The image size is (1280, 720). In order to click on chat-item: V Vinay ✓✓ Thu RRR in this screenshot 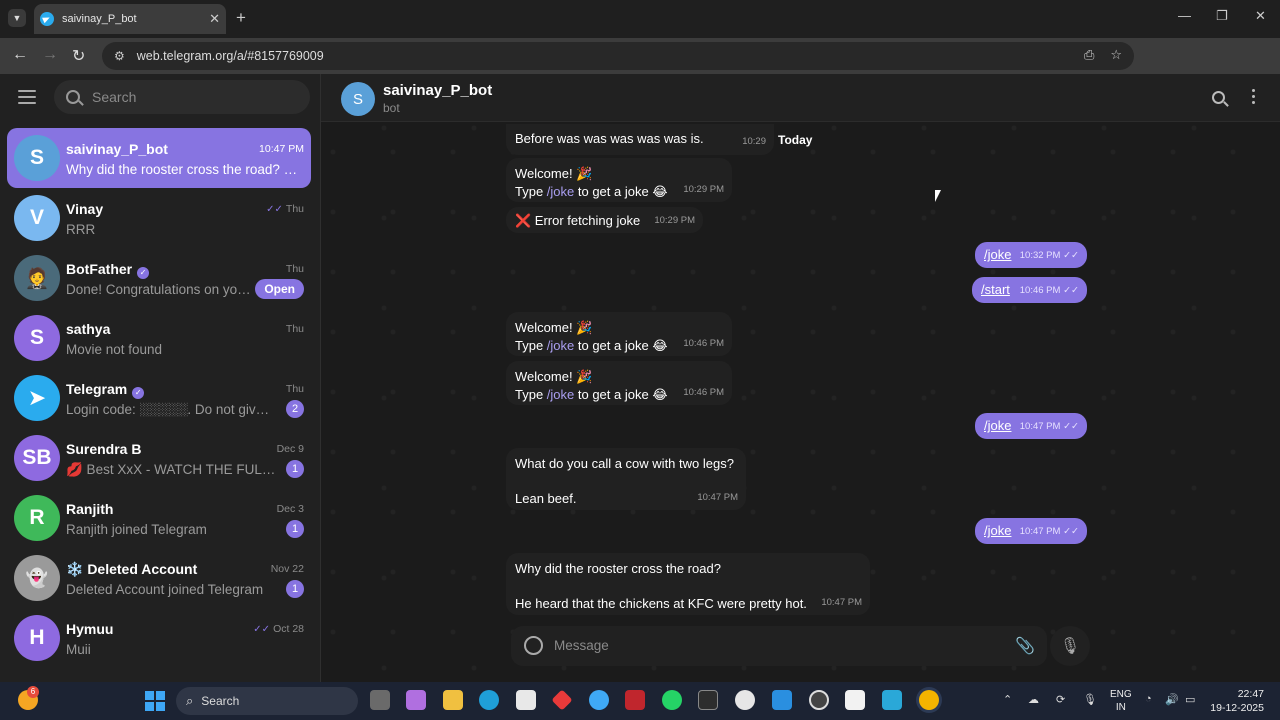, I will do `click(159, 218)`.